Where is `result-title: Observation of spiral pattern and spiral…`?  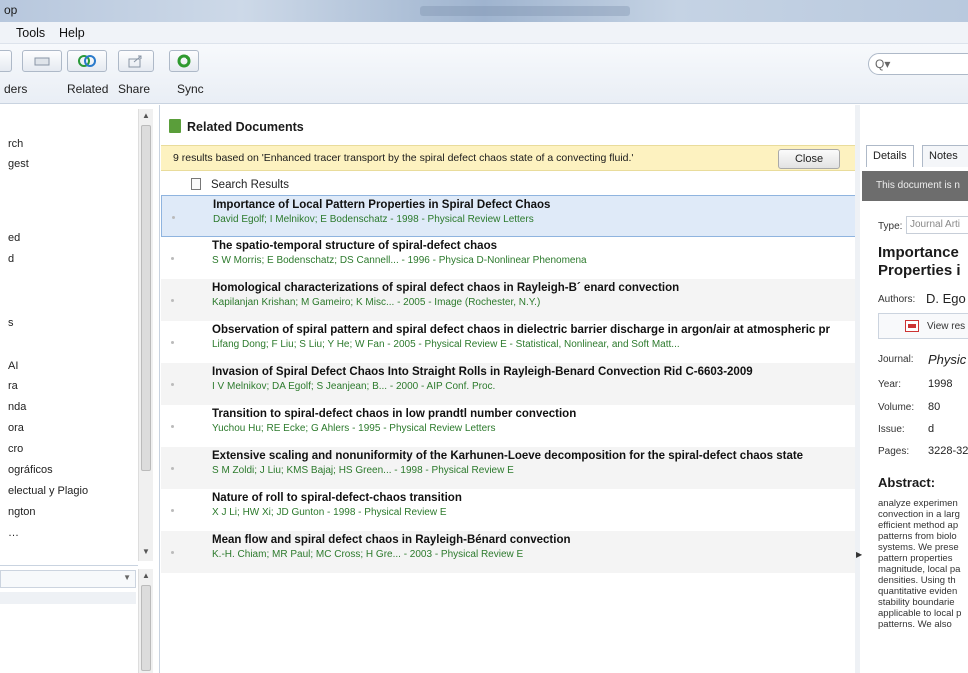
result-title: Observation of spiral pattern and spiral… is located at coordinates (521, 330).